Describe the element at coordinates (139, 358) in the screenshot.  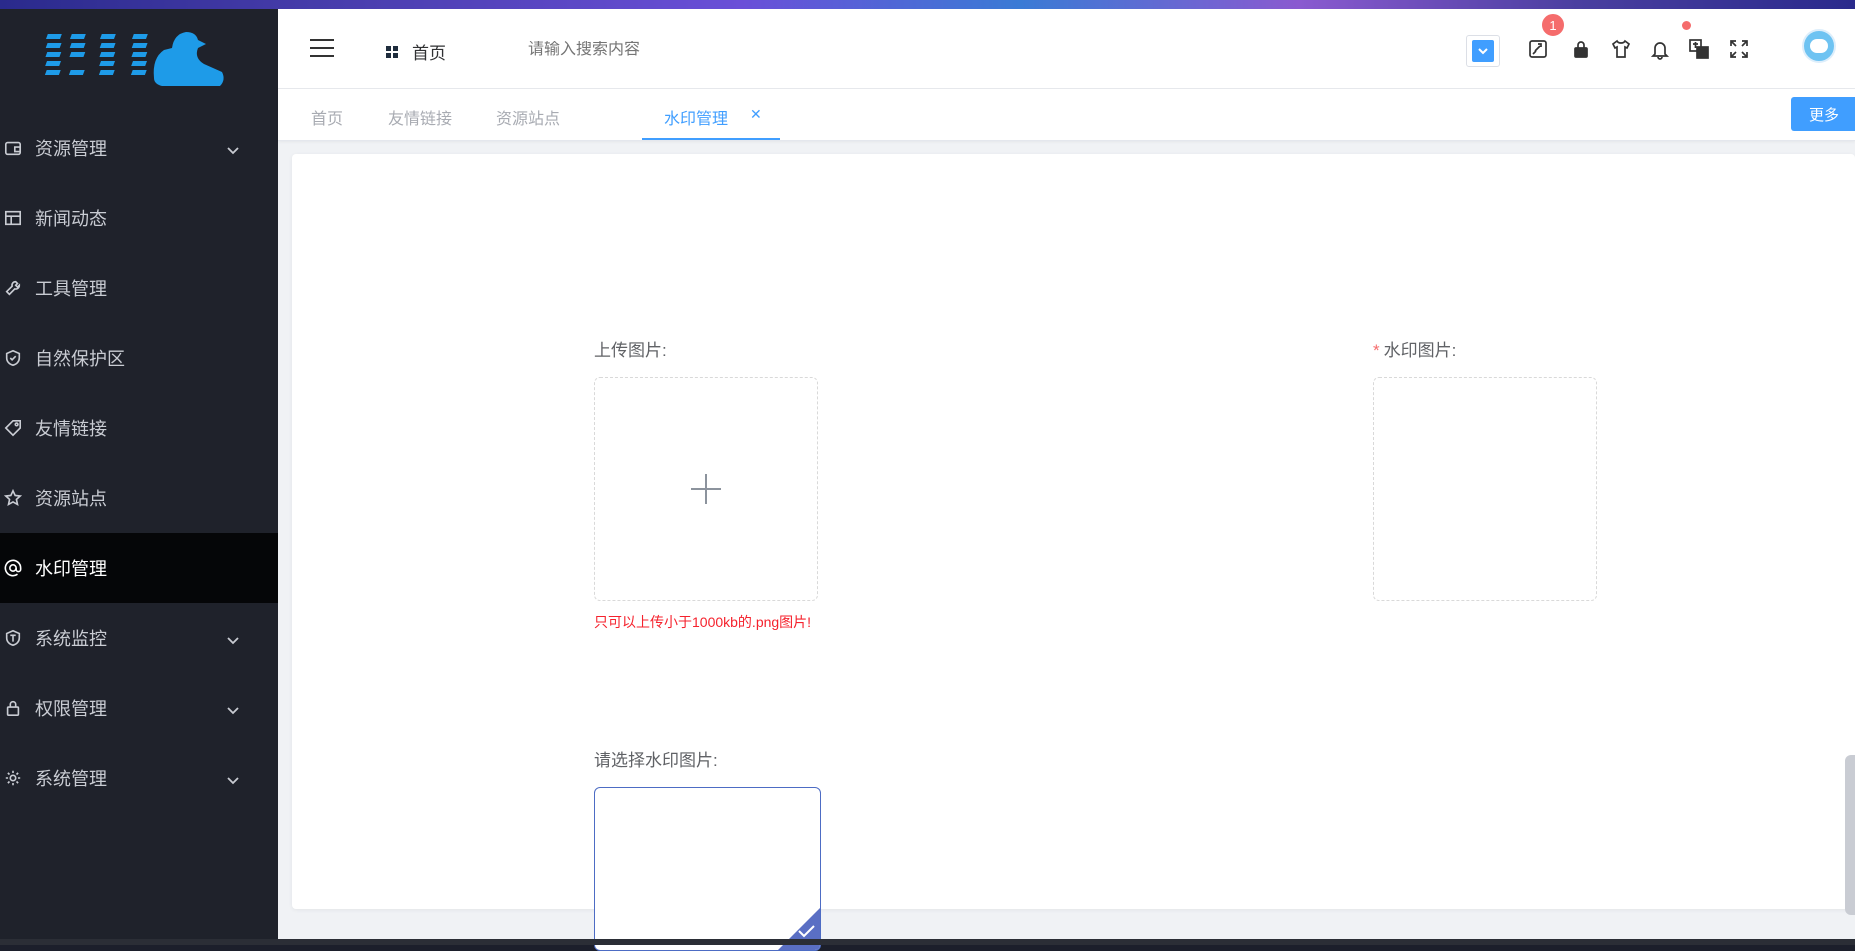
I see `sidebar-item-nature-reserve: 自然保护区` at that location.